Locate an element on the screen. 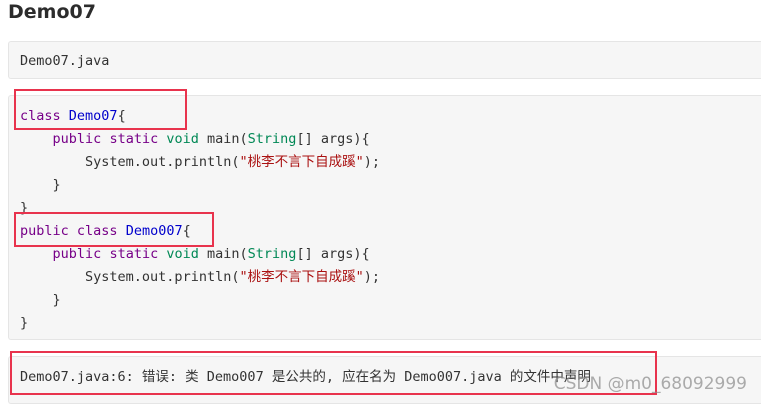  code-line-4: } is located at coordinates (200, 185).